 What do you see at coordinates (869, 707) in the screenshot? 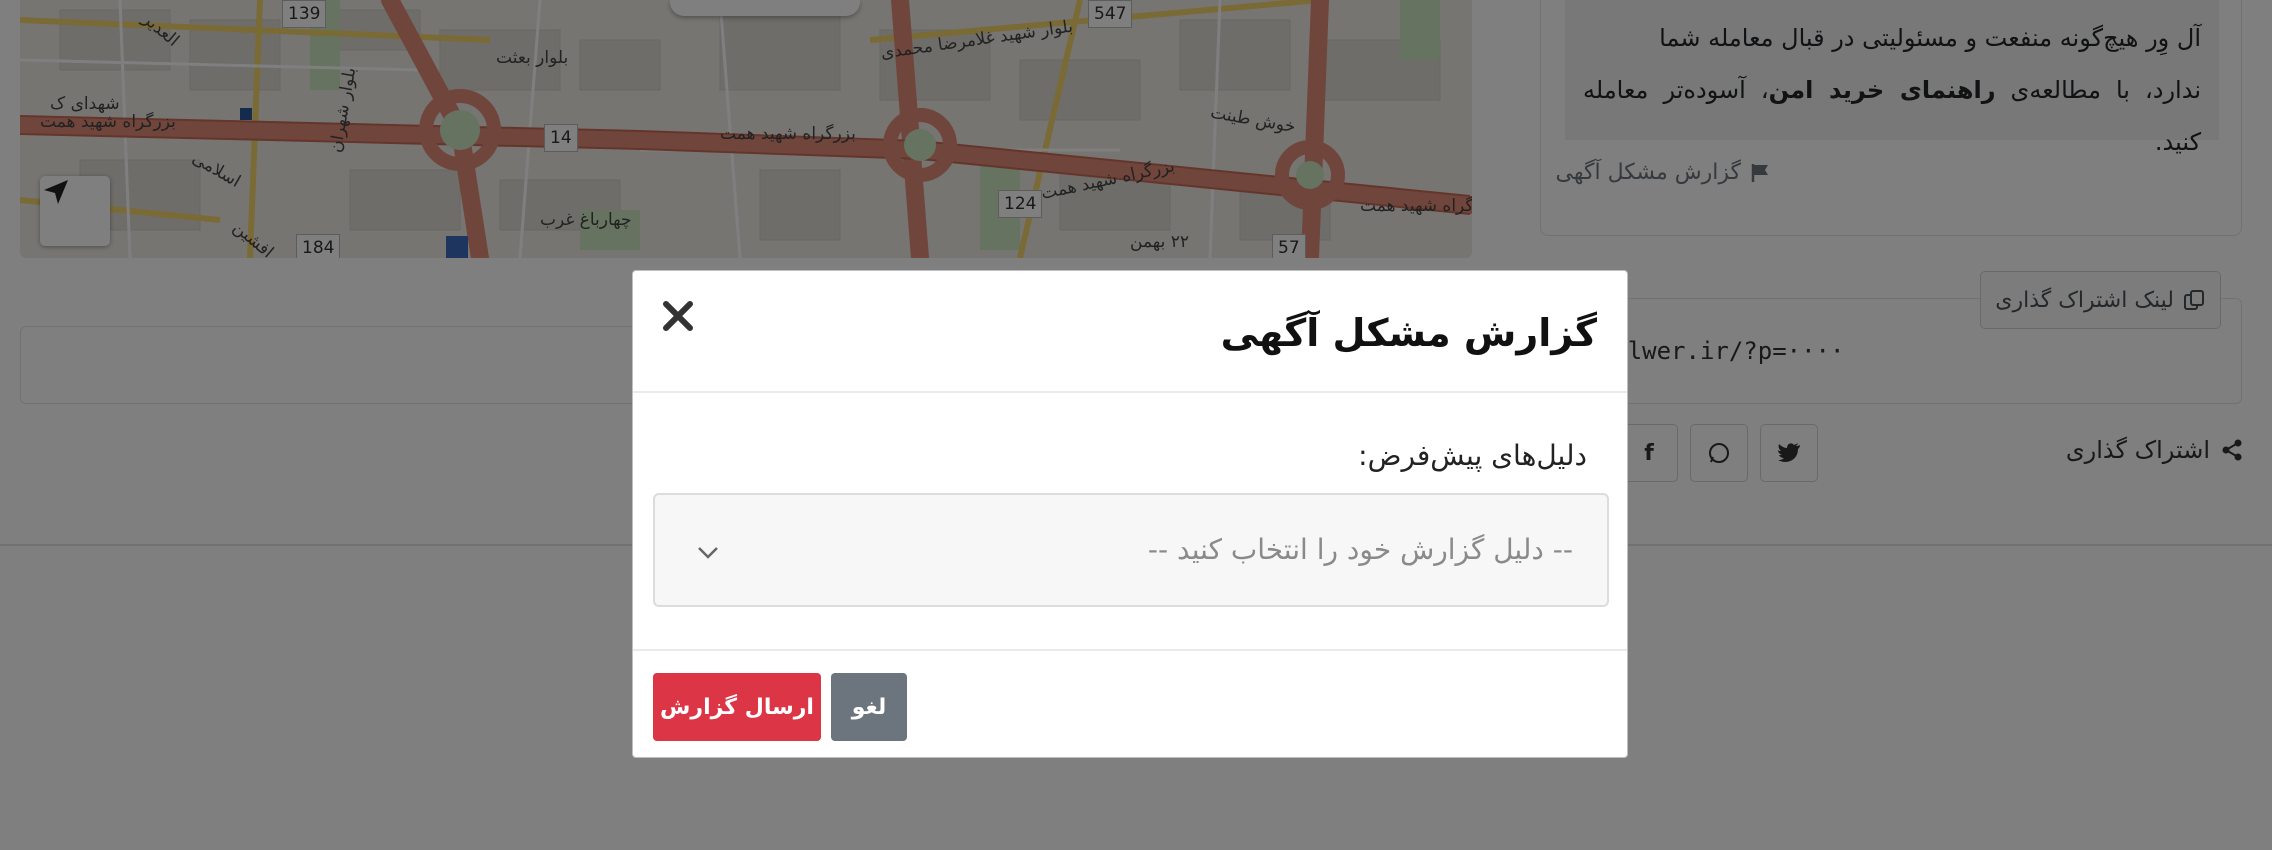
I see `cancel-button: لغو` at bounding box center [869, 707].